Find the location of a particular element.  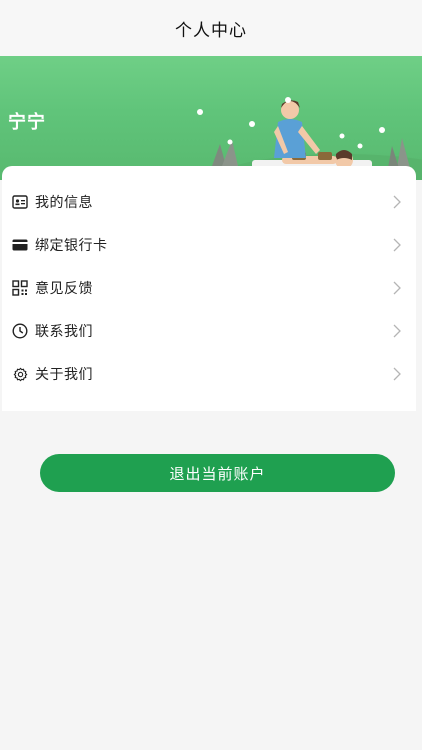

clock-icon is located at coordinates (20, 331).